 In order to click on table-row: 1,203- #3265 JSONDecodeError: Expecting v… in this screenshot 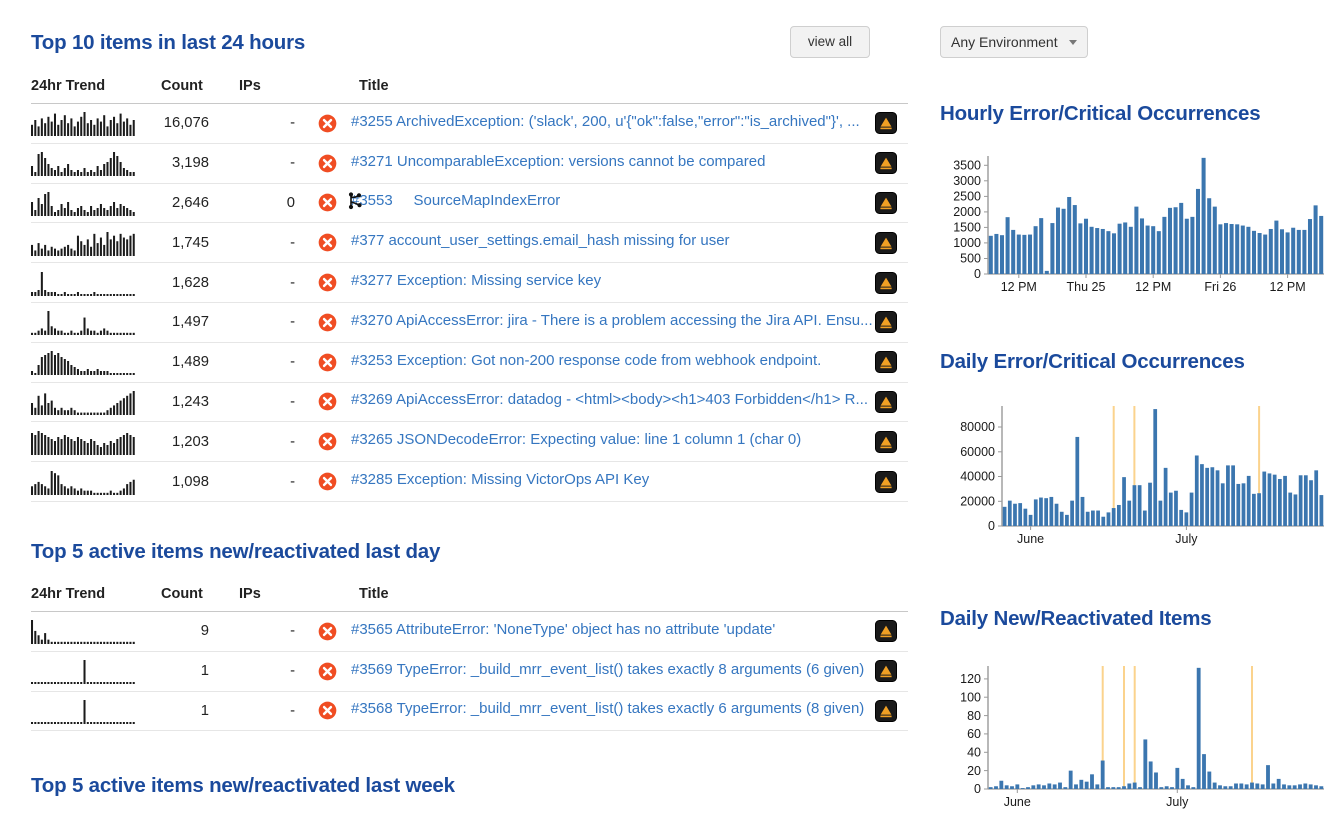, I will do `click(469, 442)`.